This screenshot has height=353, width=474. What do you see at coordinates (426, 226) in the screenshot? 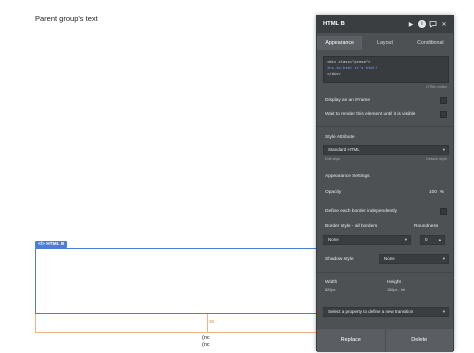
I see `roundness-label: Roundness` at bounding box center [426, 226].